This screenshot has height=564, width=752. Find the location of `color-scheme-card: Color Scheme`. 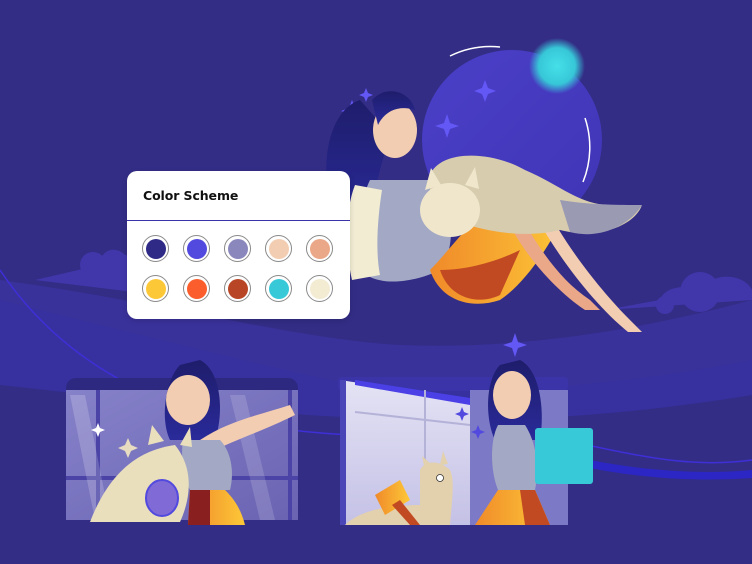

color-scheme-card: Color Scheme is located at coordinates (238, 245).